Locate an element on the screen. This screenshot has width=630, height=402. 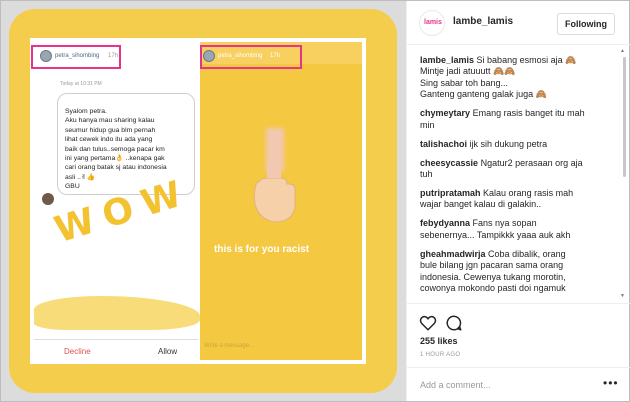
post-actions: 255 likes 1 HOUR AGO is located at coordinates (518, 334).